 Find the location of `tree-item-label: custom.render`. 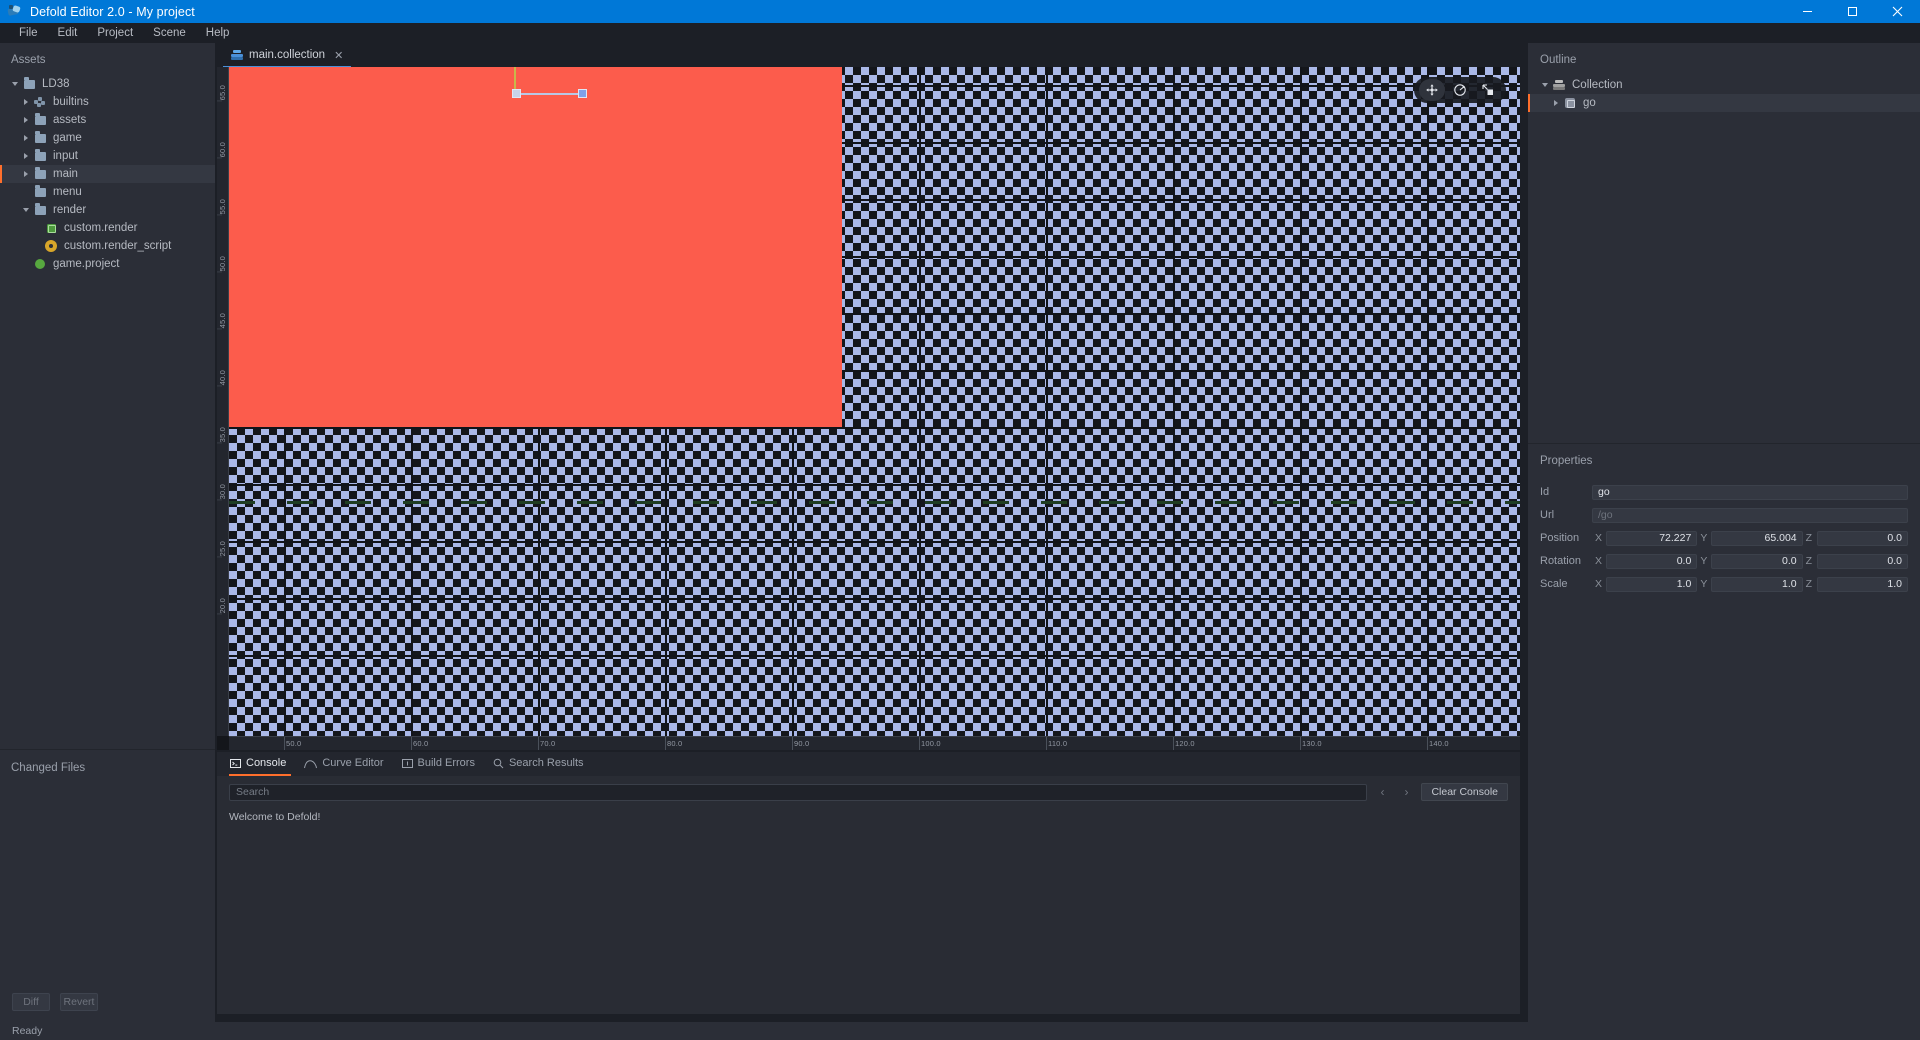

tree-item-label: custom.render is located at coordinates (101, 228).